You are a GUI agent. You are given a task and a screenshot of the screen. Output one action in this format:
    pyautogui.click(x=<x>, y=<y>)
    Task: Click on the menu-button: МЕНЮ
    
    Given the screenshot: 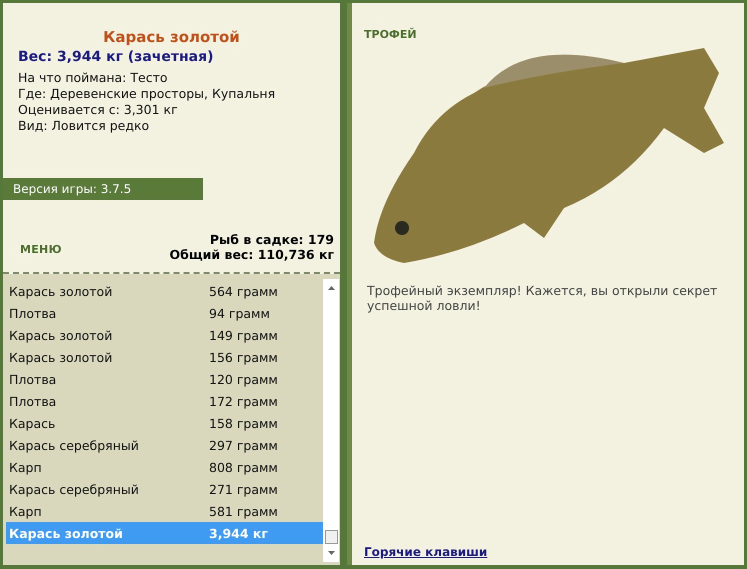 What is the action you would take?
    pyautogui.click(x=41, y=249)
    